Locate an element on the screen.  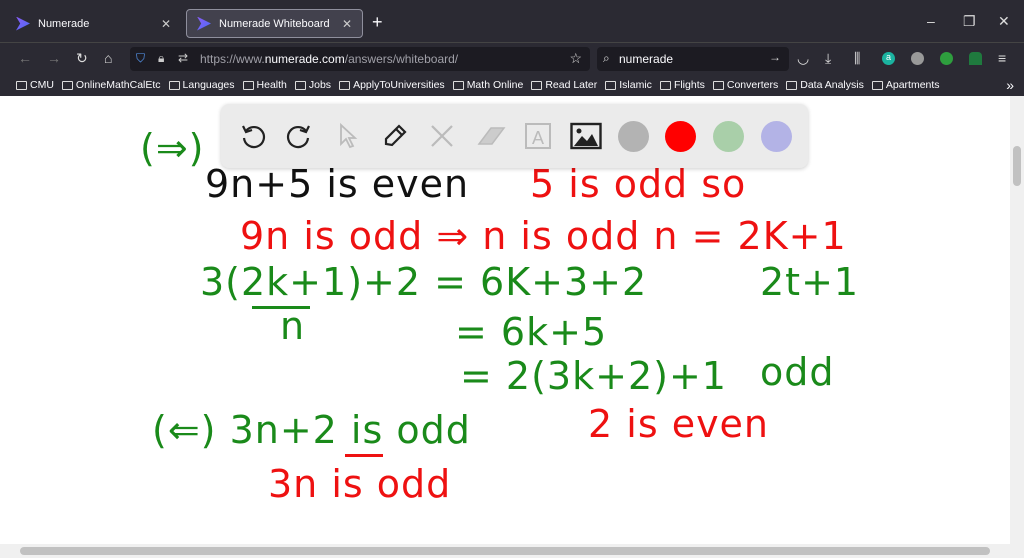
bookmark-label: Islamic is located at coordinates (635, 85).